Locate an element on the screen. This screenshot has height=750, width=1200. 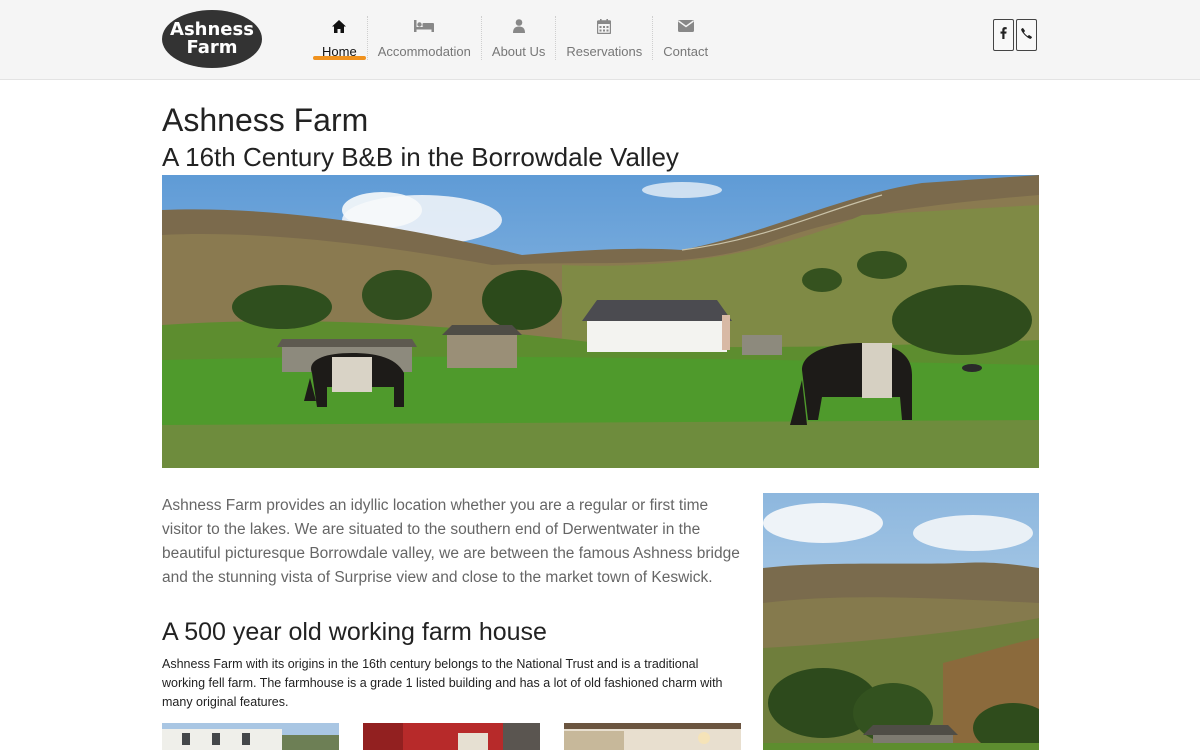
nav-label-contact: Contact is located at coordinates (686, 51).